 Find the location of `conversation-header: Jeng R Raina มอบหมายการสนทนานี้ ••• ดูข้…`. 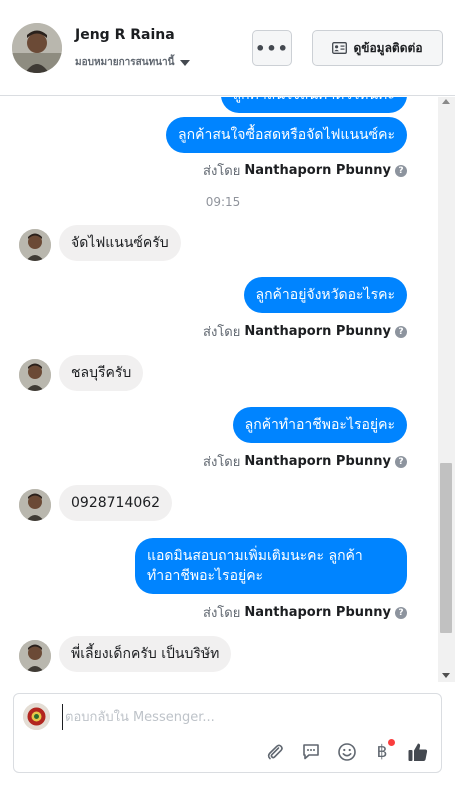

conversation-header: Jeng R Raina มอบหมายการสนทนานี้ ••• ดูข้… is located at coordinates (227, 48).